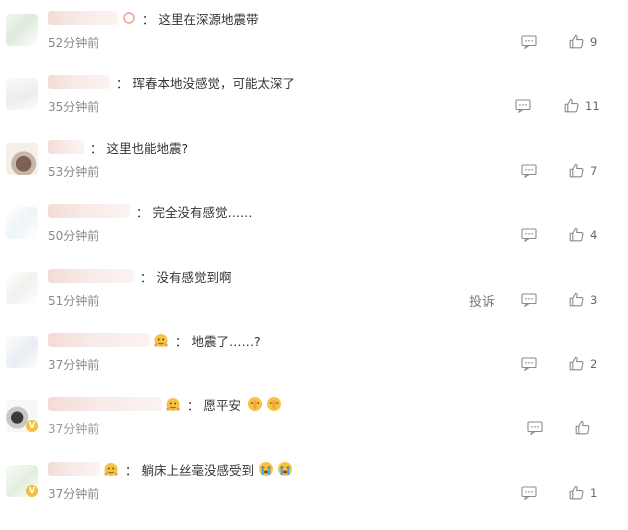  Describe the element at coordinates (74, 301) in the screenshot. I see `comment-time: 51分钟前` at that location.